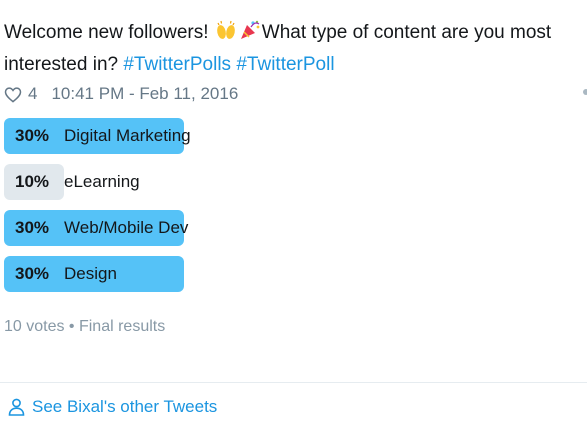 This screenshot has height=428, width=587. Describe the element at coordinates (16, 407) in the screenshot. I see `person-icon` at that location.